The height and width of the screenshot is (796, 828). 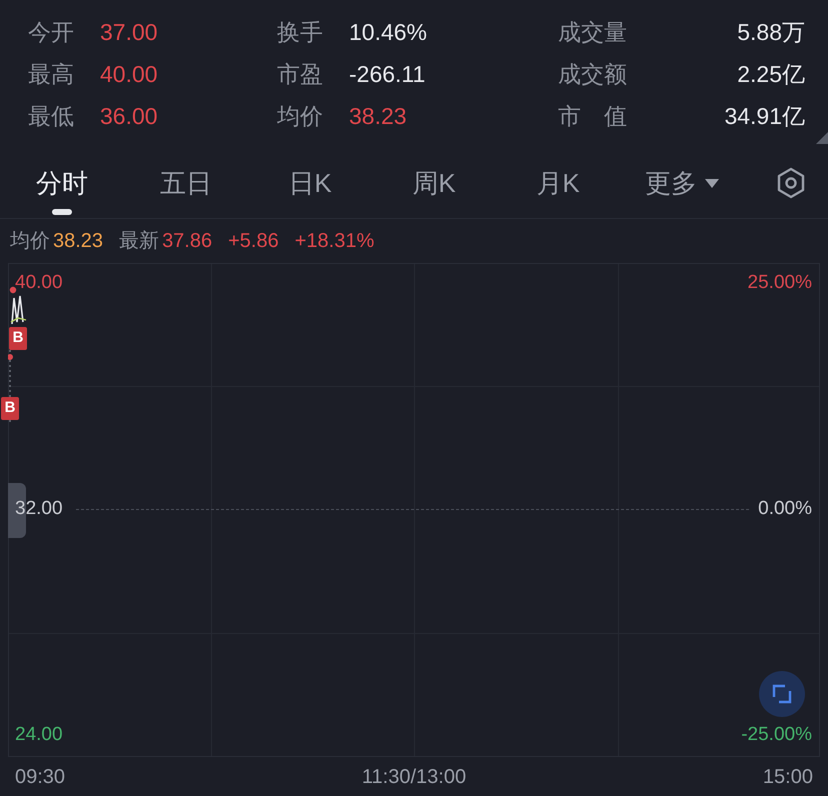 What do you see at coordinates (764, 116) in the screenshot?
I see `stat-value: 34.91亿` at bounding box center [764, 116].